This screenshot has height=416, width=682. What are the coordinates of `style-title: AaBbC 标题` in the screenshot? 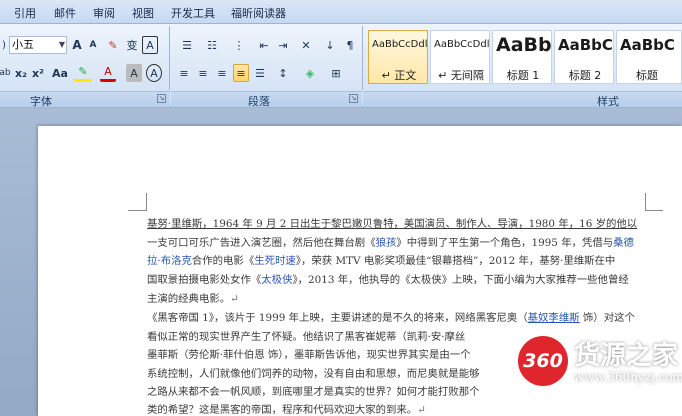 It's located at (649, 57).